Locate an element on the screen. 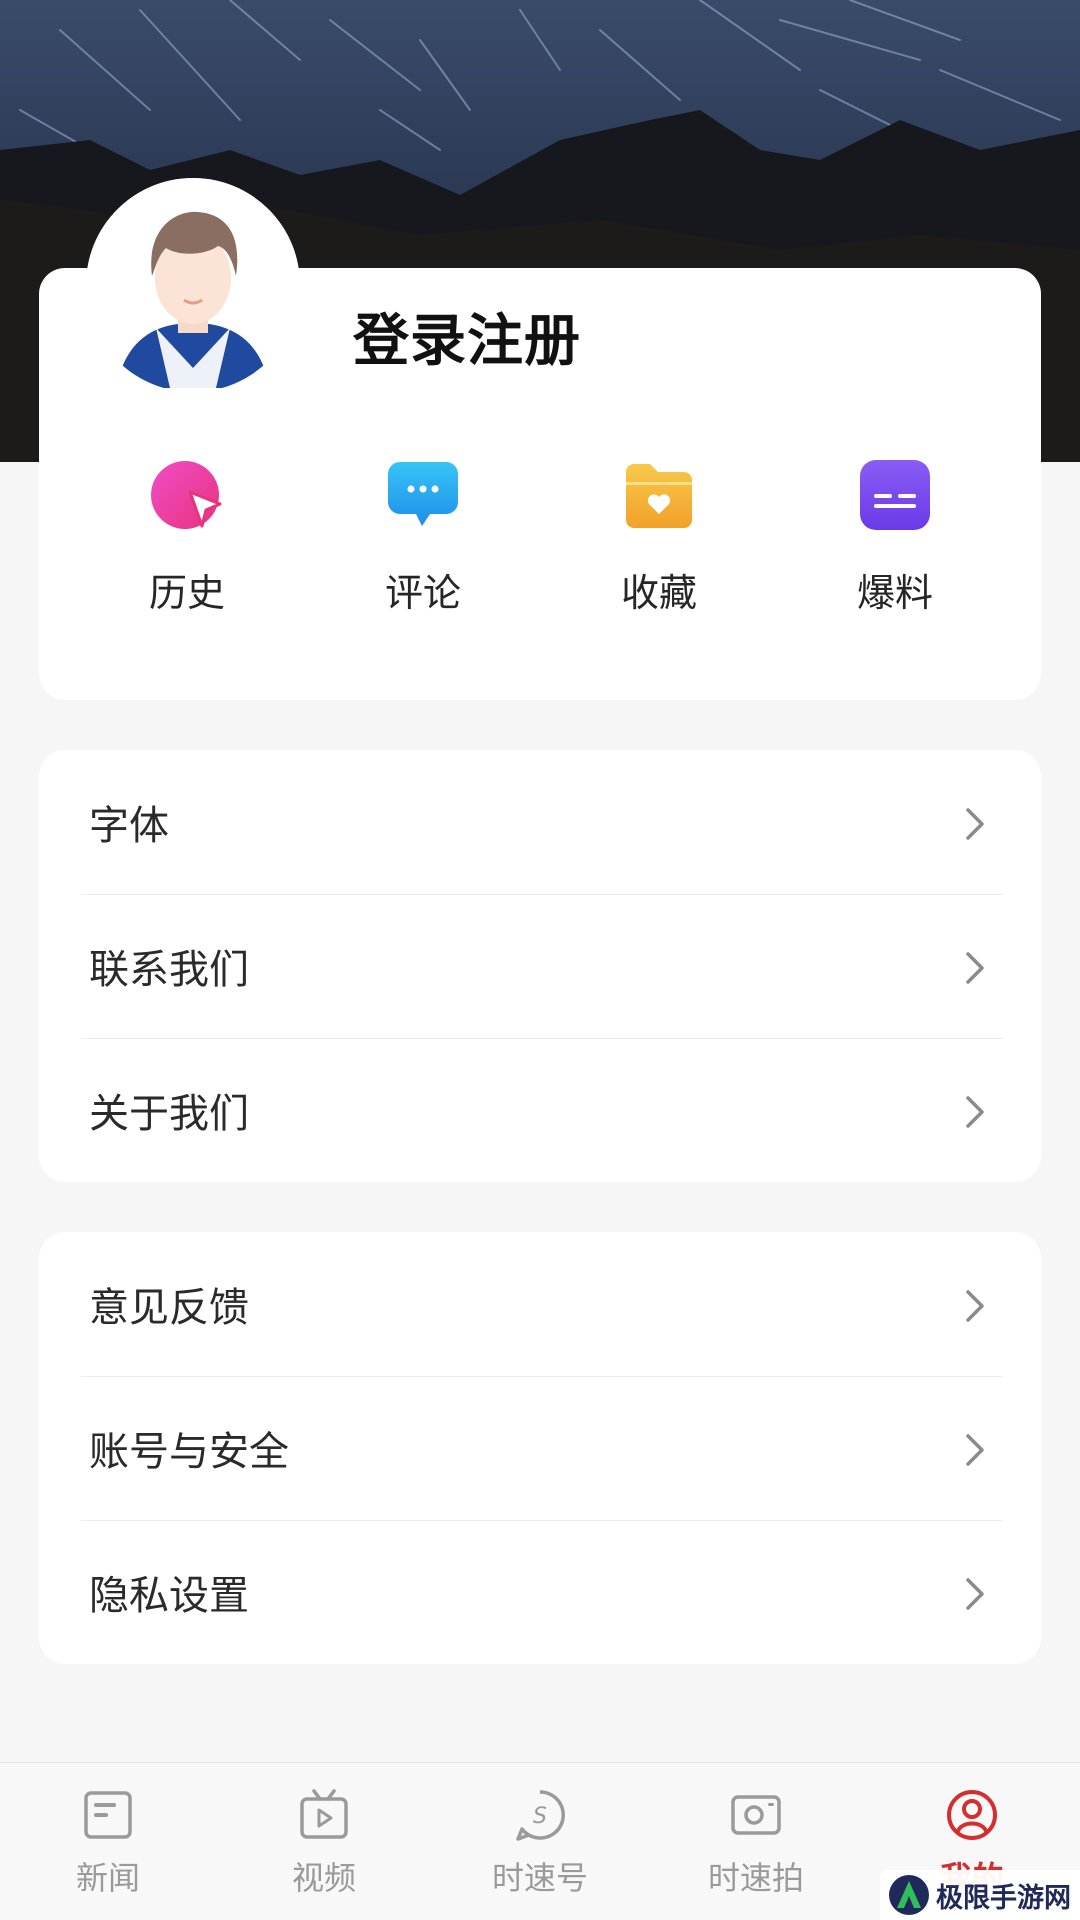  news-icon is located at coordinates (108, 1815).